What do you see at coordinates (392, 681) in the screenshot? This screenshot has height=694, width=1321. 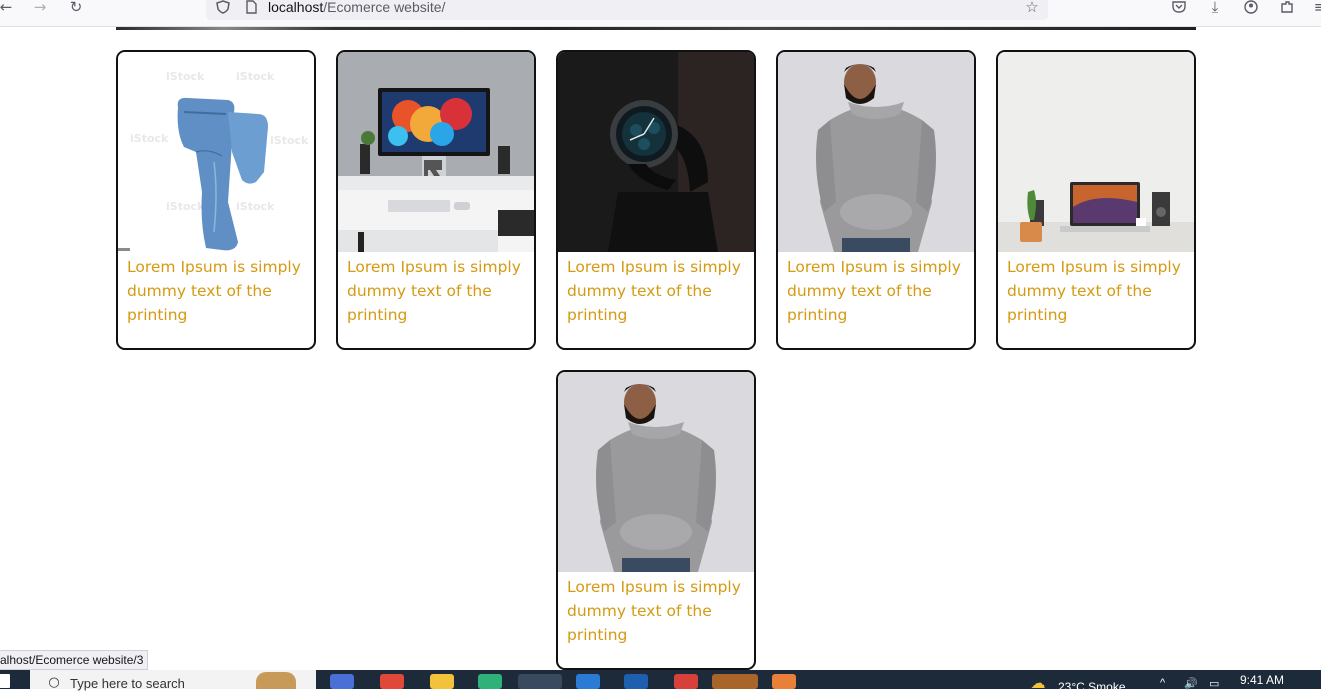 I see `chrome-app-icon` at bounding box center [392, 681].